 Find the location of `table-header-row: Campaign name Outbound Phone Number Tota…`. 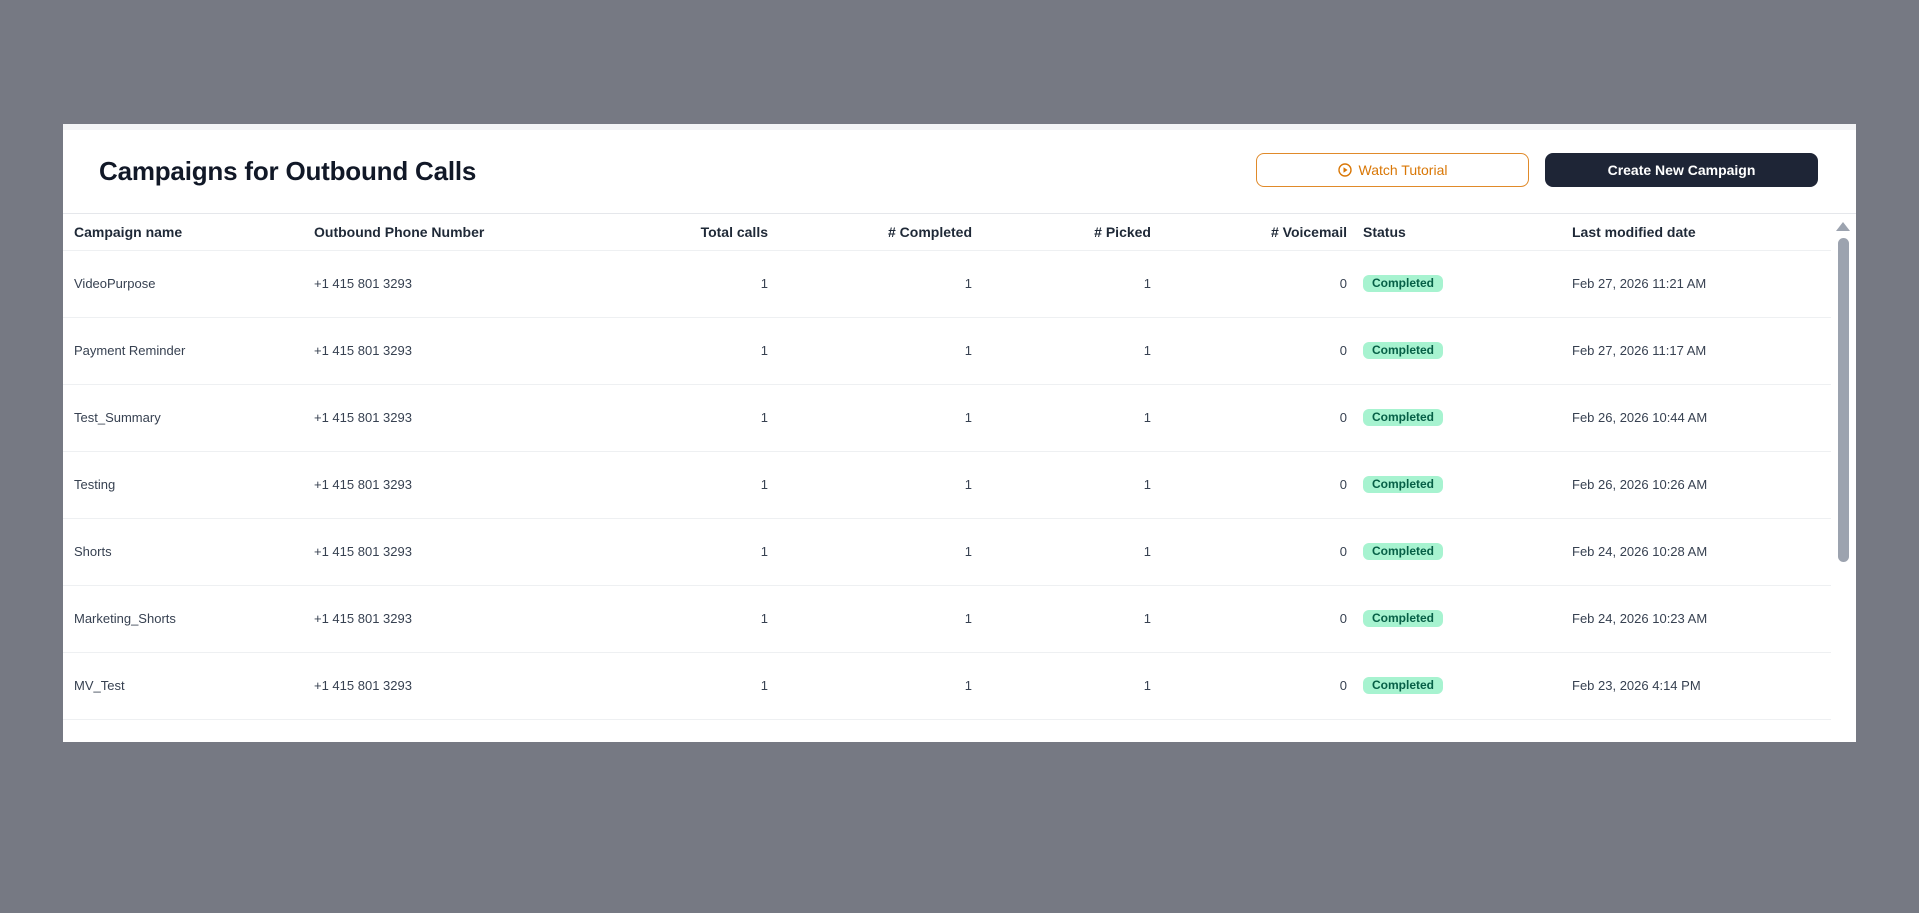

table-header-row: Campaign name Outbound Phone Number Tota… is located at coordinates (947, 232).